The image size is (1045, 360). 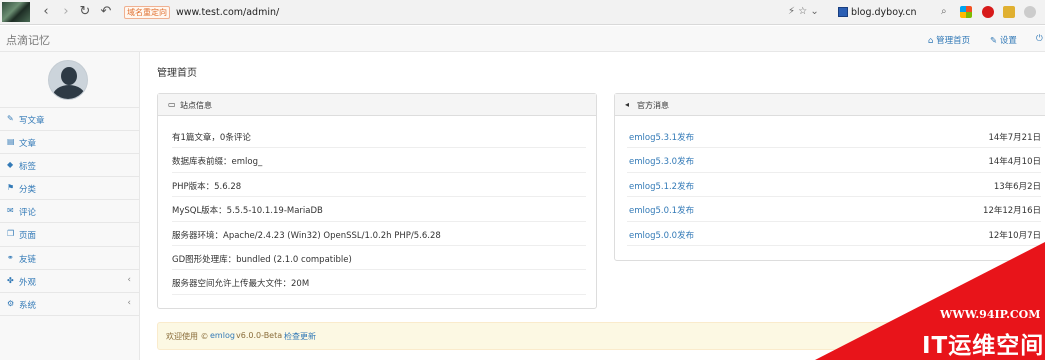 What do you see at coordinates (966, 12) in the screenshot?
I see `apps-icon` at bounding box center [966, 12].